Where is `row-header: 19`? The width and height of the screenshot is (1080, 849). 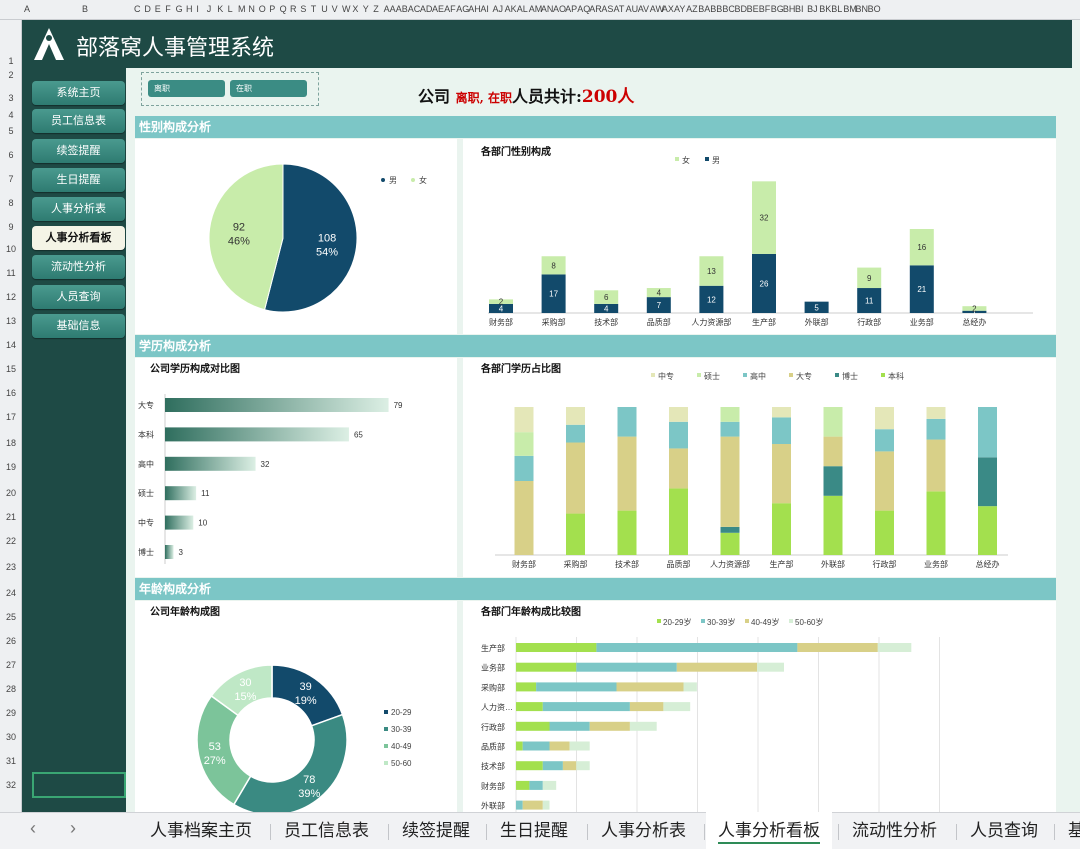 row-header: 19 is located at coordinates (11, 467).